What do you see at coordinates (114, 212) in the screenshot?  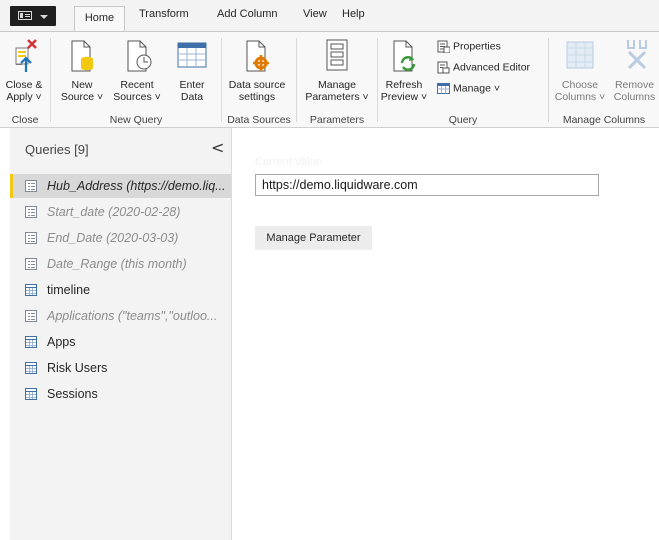 I see `query-item-label: Start_date (2020-02-28)` at bounding box center [114, 212].